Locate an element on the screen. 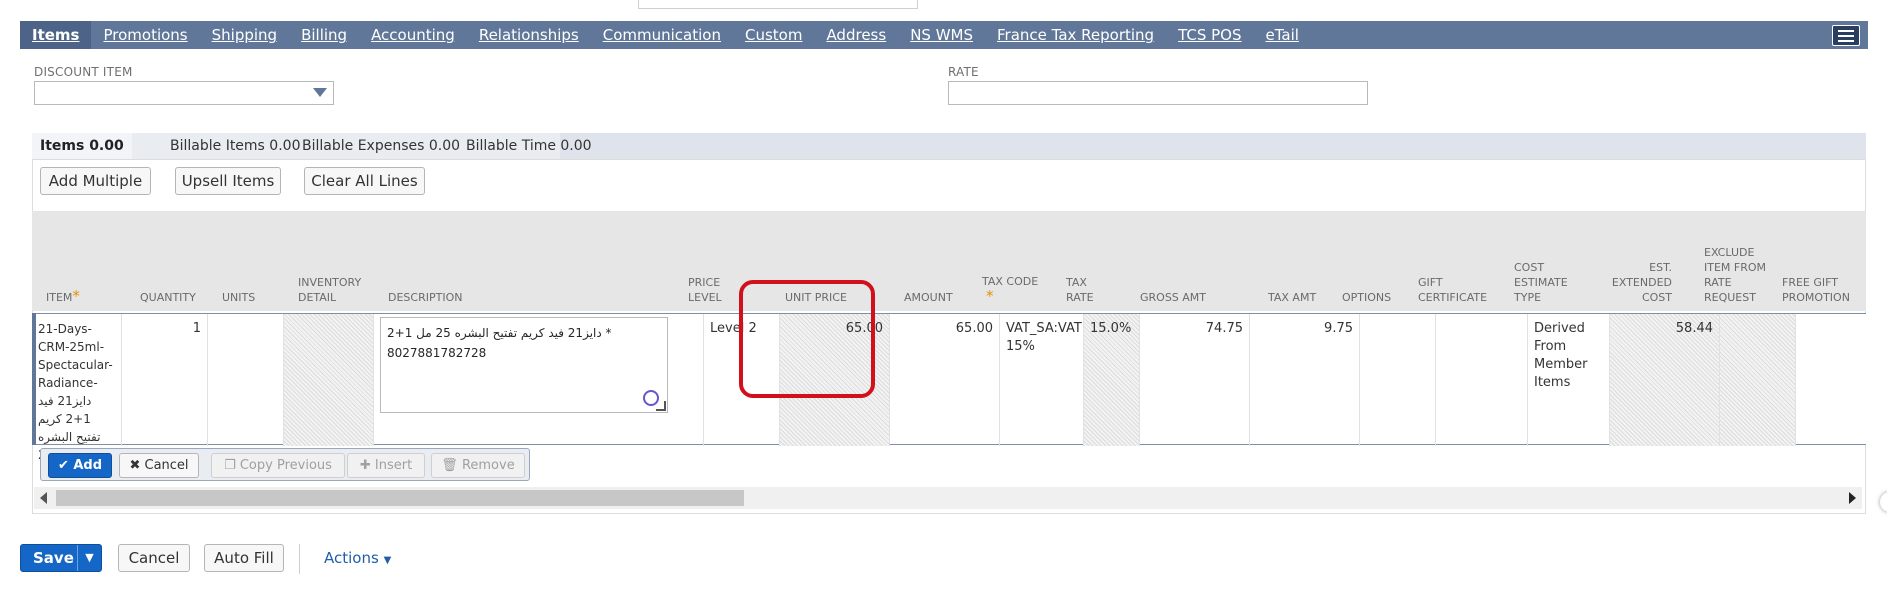 Image resolution: width=1887 pixels, height=589 pixels. col-units: UNITS is located at coordinates (238, 297).